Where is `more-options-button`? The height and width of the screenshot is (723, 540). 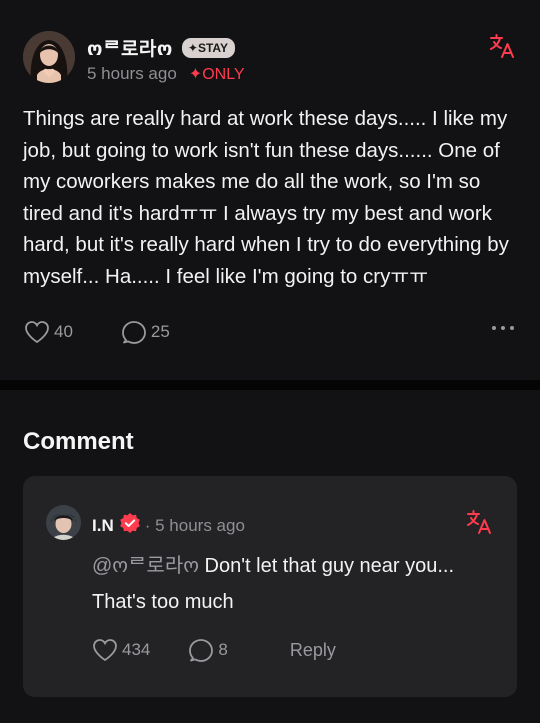 more-options-button is located at coordinates (503, 328).